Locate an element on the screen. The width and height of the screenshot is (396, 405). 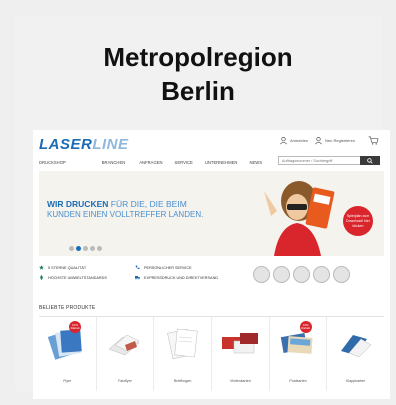
product-label: Visitenkarten is located at coordinates (240, 381).